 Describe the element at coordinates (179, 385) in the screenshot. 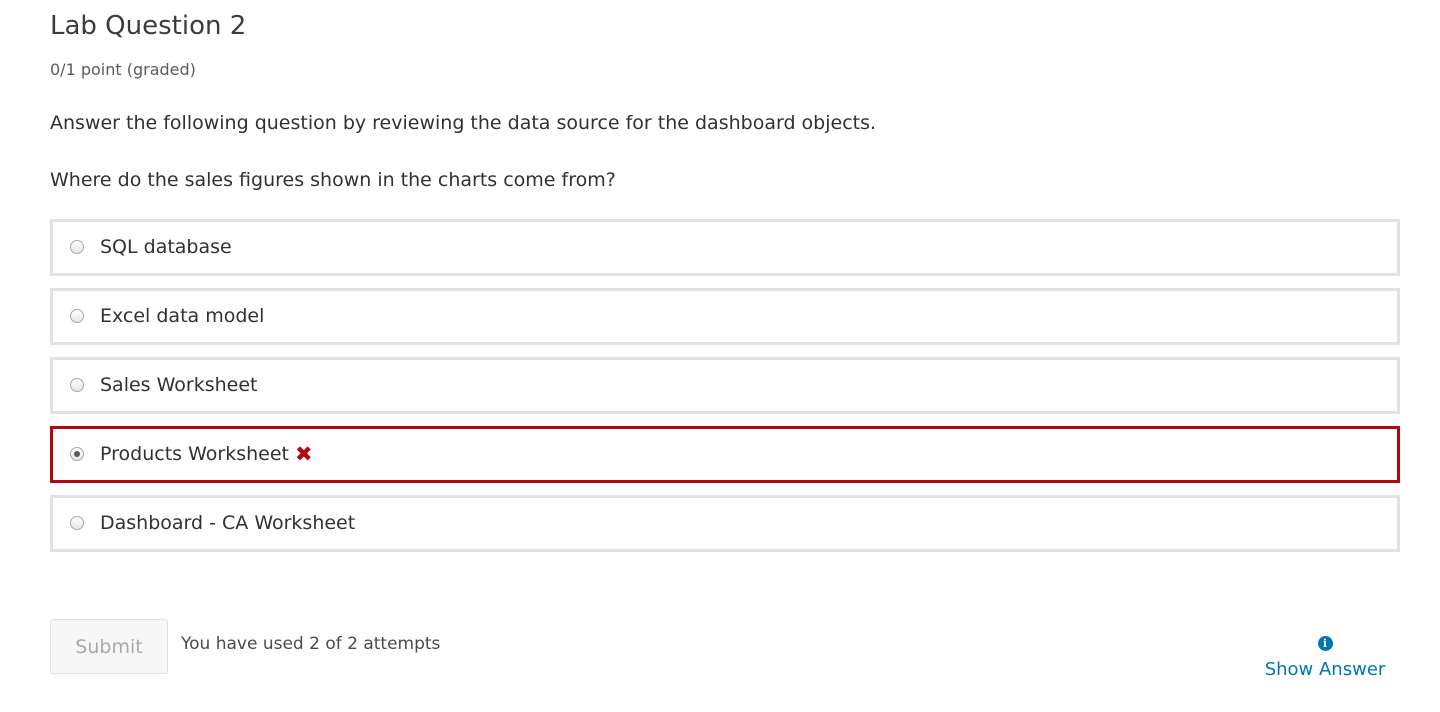

I see `choice-label: Sales Worksheet` at that location.